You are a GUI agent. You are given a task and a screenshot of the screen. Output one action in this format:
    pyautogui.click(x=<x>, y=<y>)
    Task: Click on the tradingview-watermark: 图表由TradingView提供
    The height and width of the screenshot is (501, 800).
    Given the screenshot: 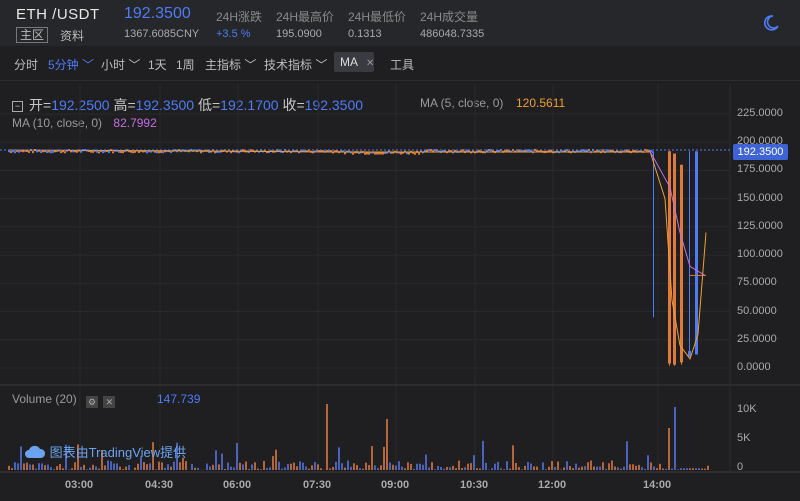 What is the action you would take?
    pyautogui.click(x=105, y=451)
    